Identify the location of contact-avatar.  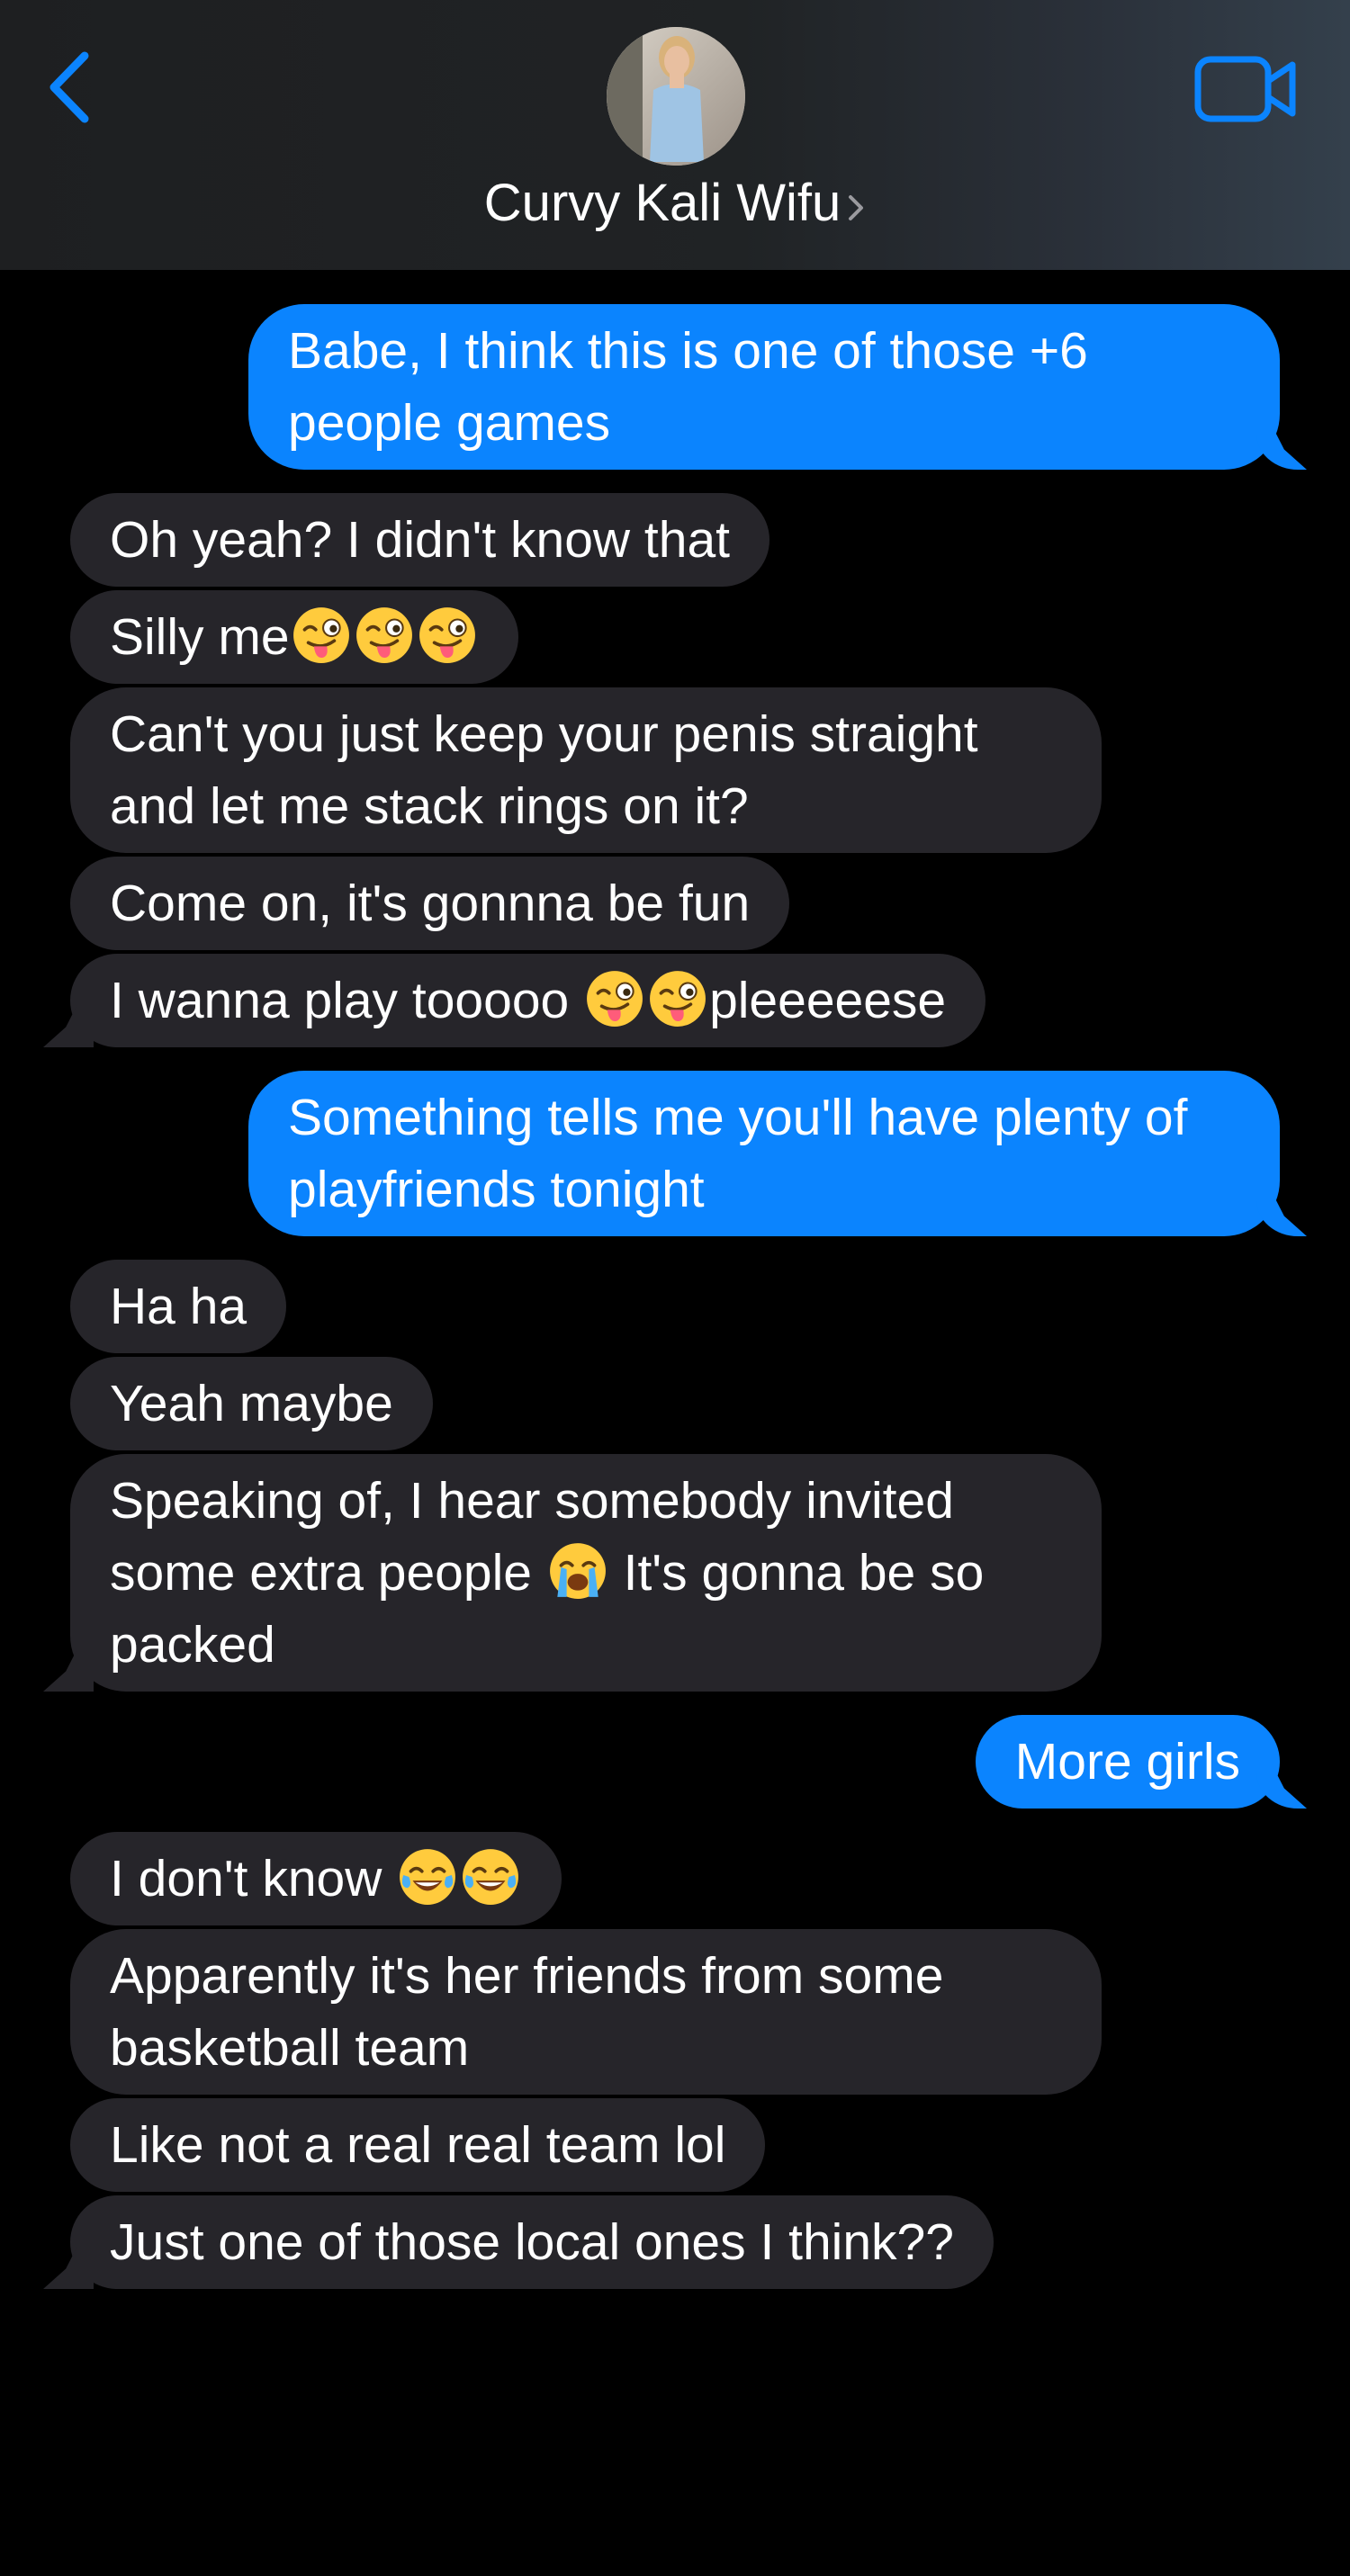
(676, 97).